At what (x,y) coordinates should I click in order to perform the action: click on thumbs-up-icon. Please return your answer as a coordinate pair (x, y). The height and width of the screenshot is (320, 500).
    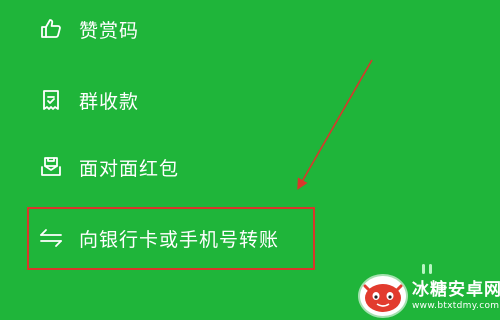
    Looking at the image, I should click on (51, 29).